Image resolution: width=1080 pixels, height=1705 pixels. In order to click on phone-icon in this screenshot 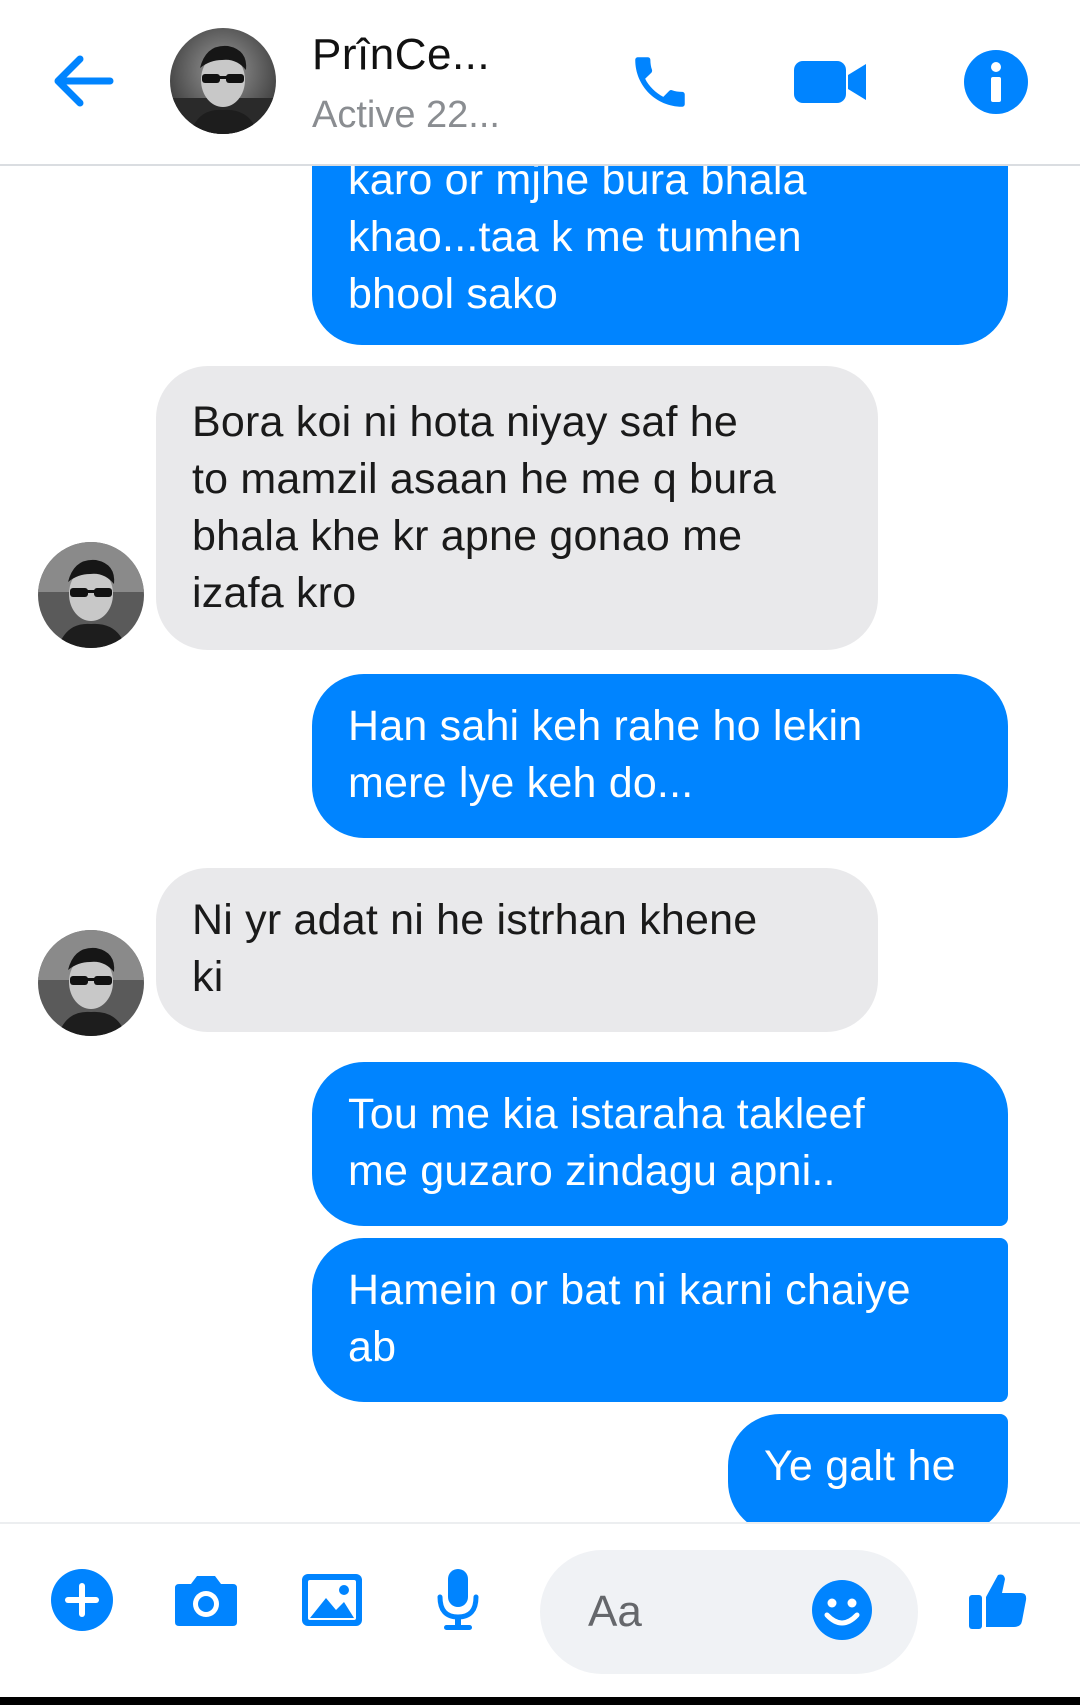, I will do `click(660, 84)`.